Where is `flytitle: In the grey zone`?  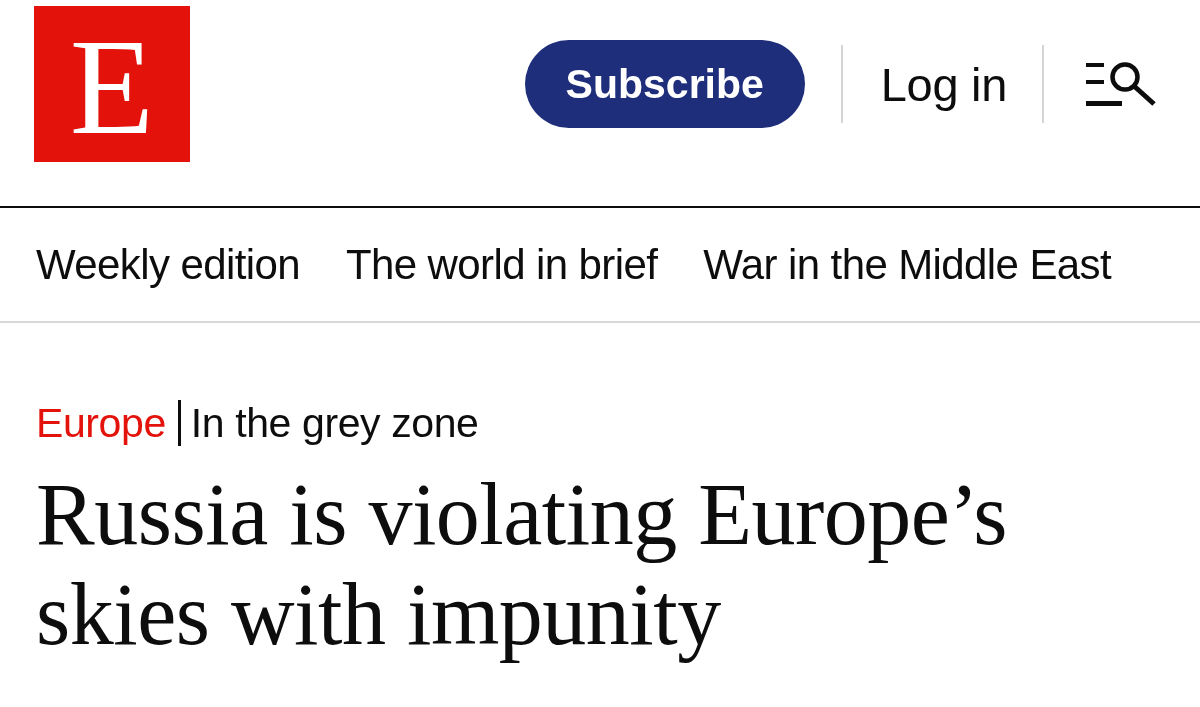
flytitle: In the grey zone is located at coordinates (334, 423).